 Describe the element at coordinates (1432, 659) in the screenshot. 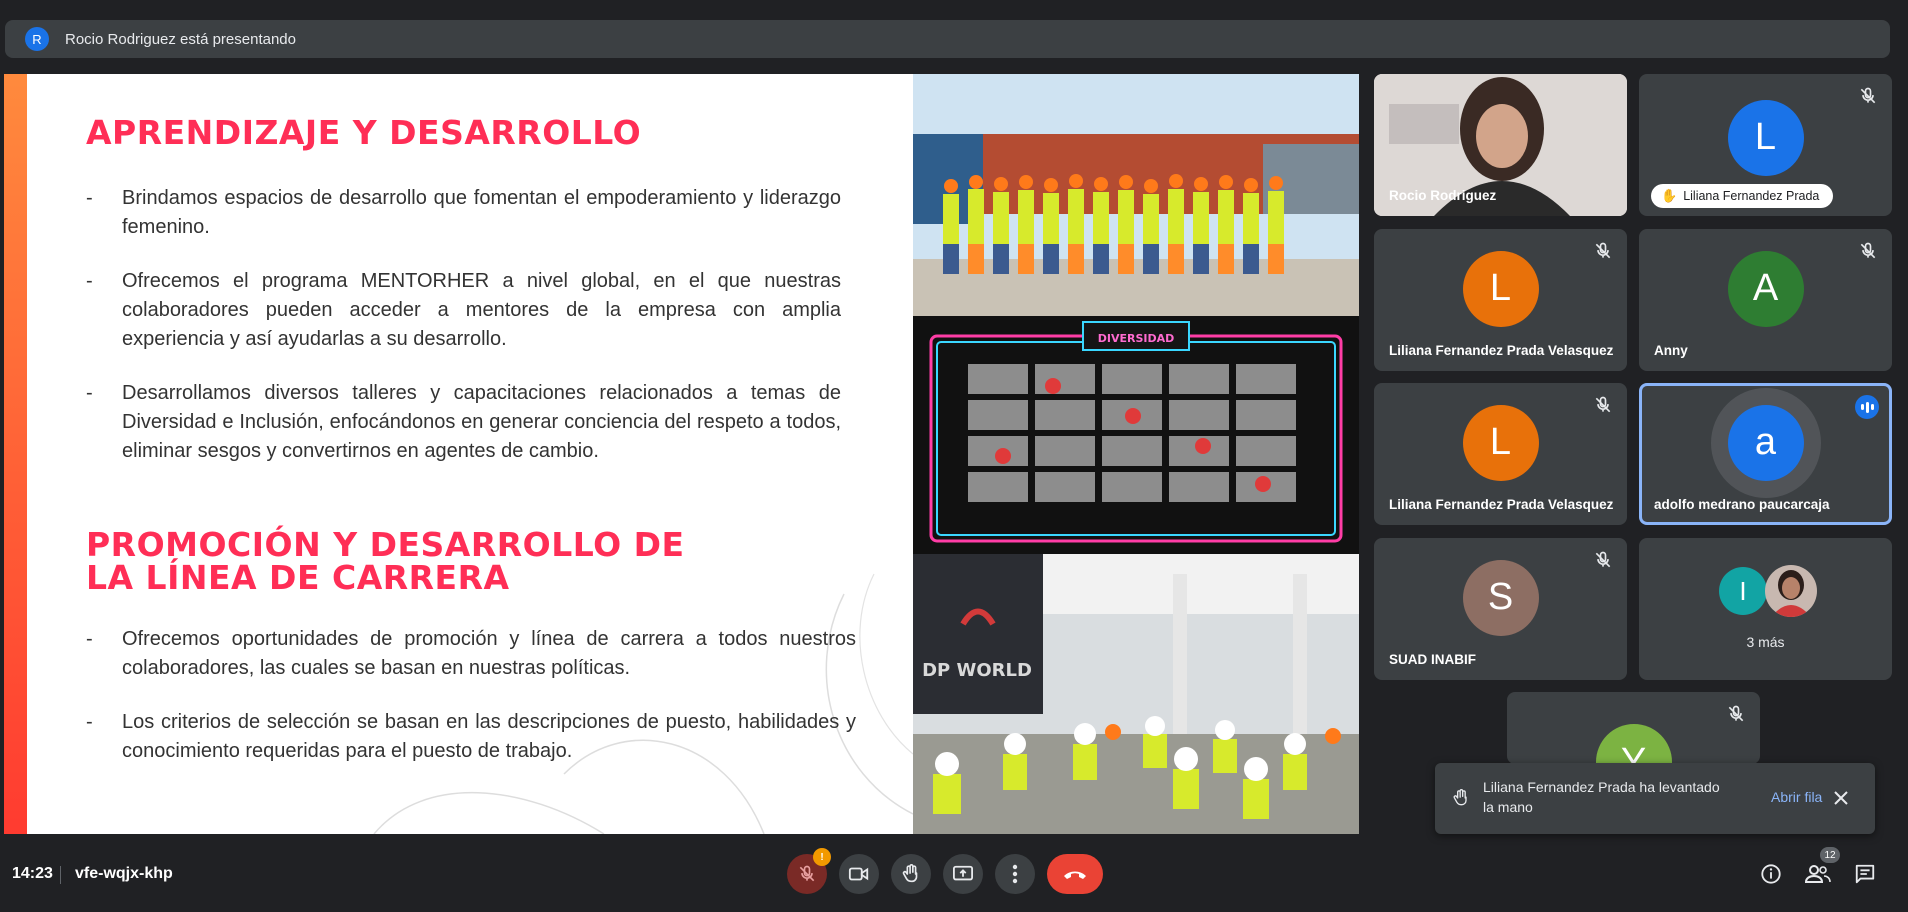

I see `participant-name: SUAD INABIF` at that location.